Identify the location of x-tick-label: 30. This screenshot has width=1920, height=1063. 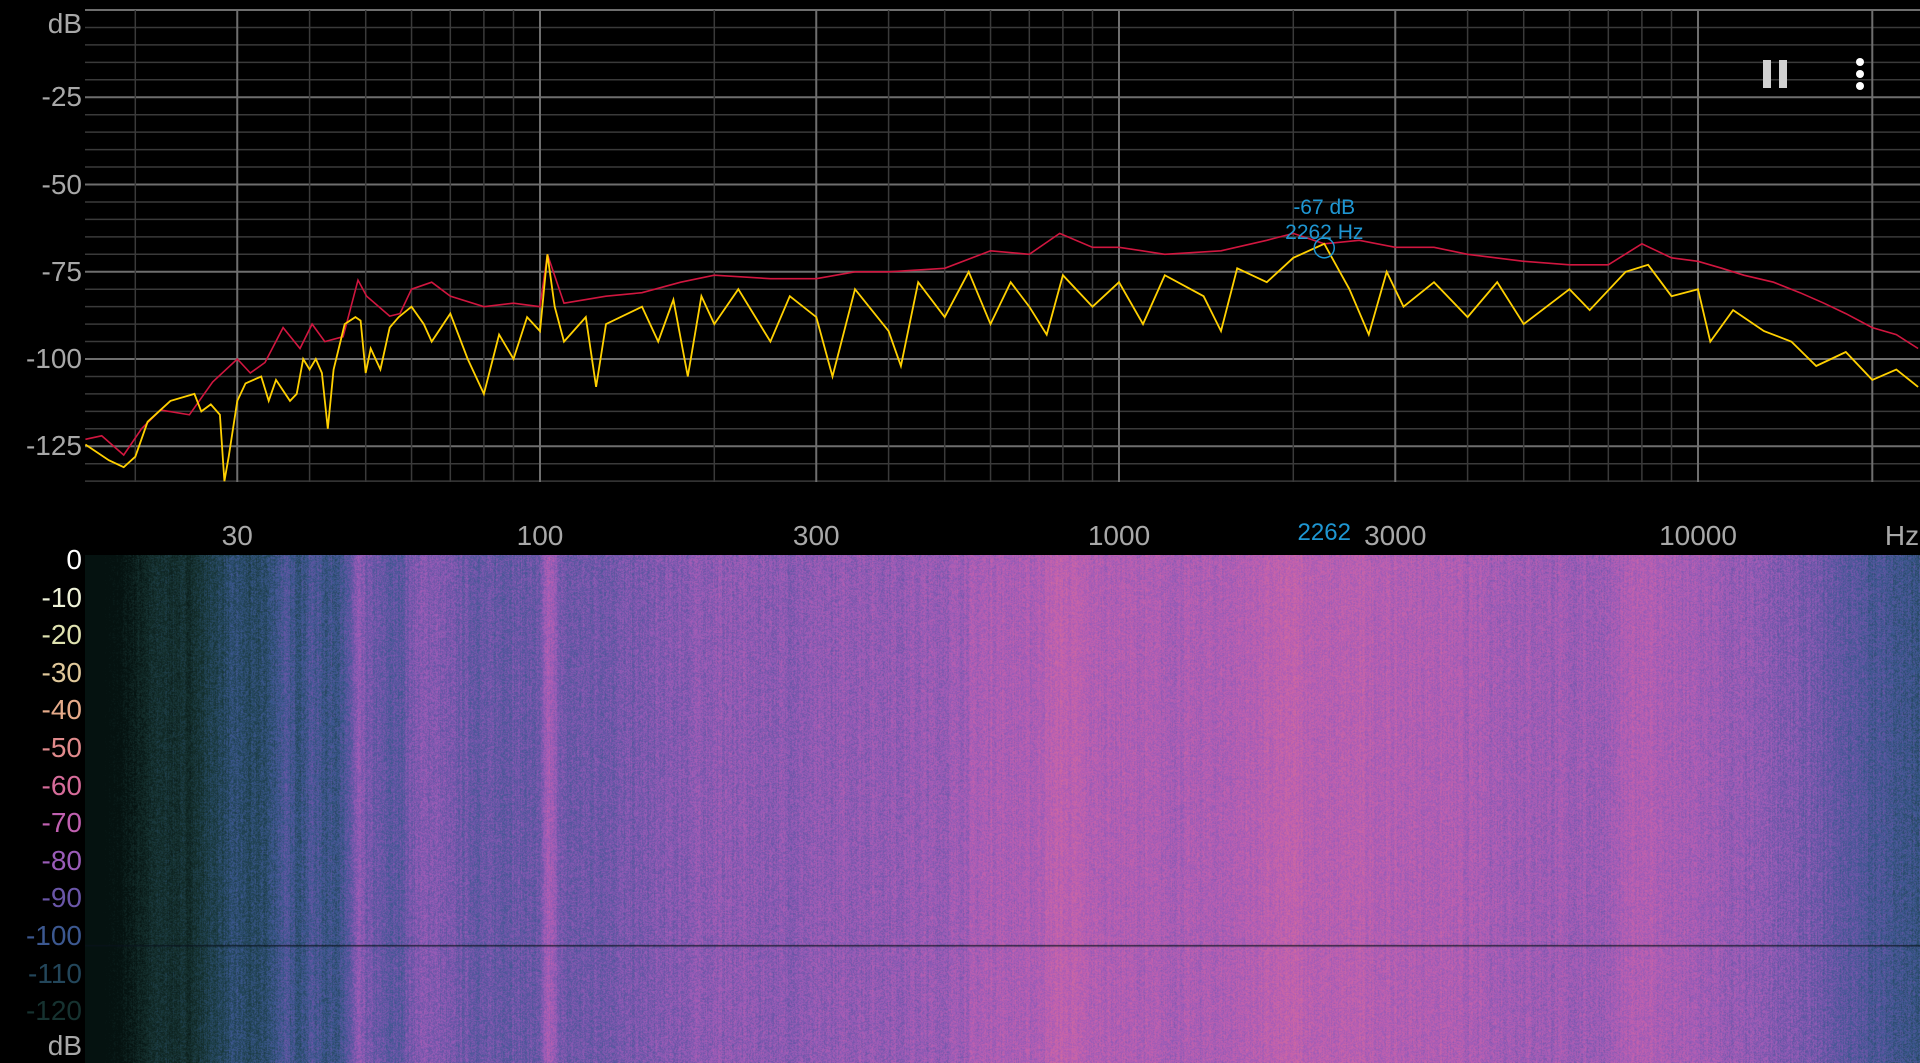
(237, 535).